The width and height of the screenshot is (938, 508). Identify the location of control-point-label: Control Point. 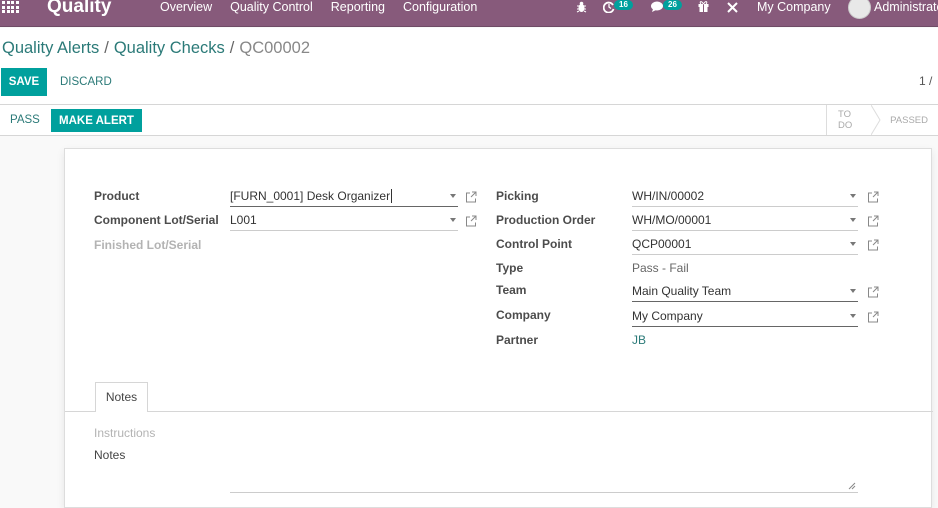
(534, 244).